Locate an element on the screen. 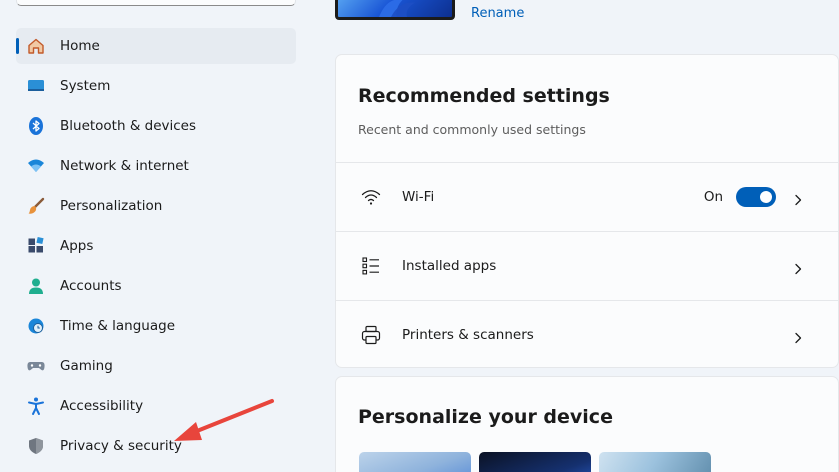 Image resolution: width=839 pixels, height=472 pixels. sidebar-item-label: System is located at coordinates (85, 86).